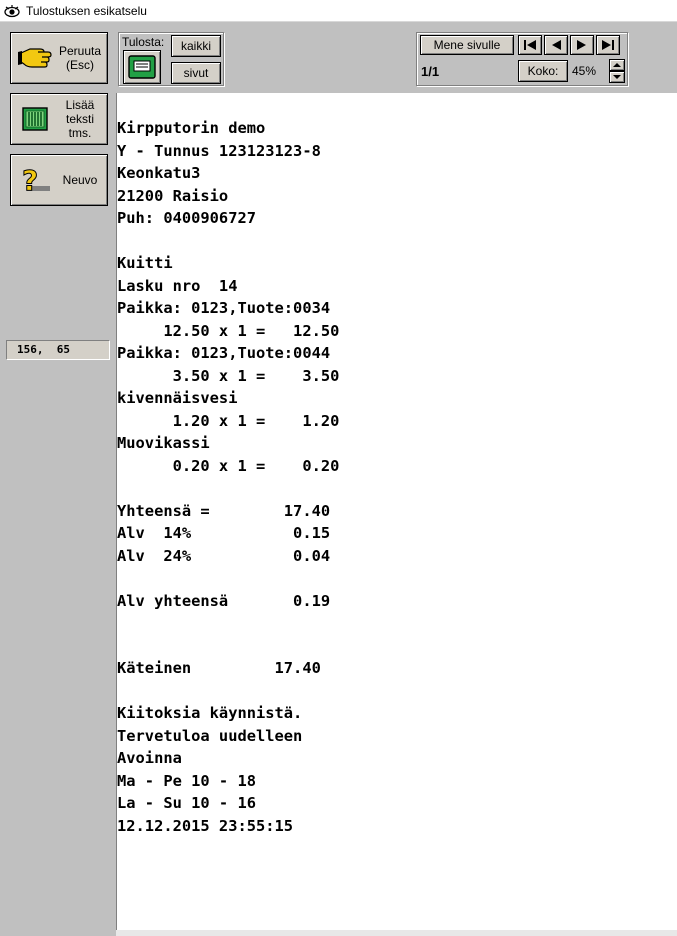 This screenshot has height=936, width=677. Describe the element at coordinates (196, 46) in the screenshot. I see `print-all-button: kaikki` at that location.